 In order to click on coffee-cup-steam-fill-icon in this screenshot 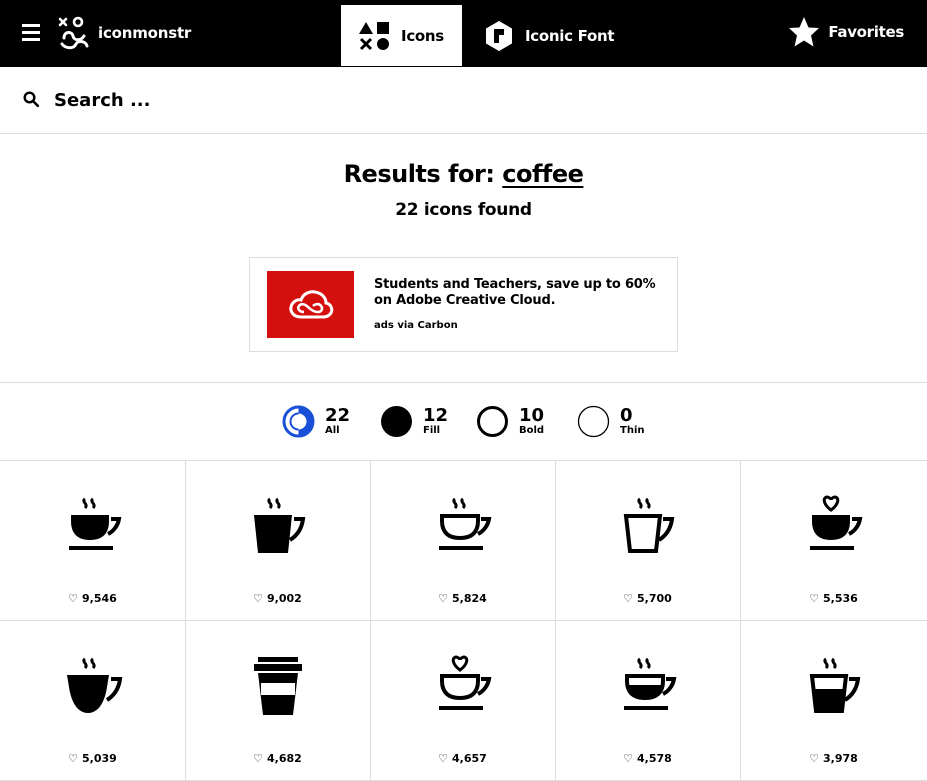, I will do `click(94, 523)`.